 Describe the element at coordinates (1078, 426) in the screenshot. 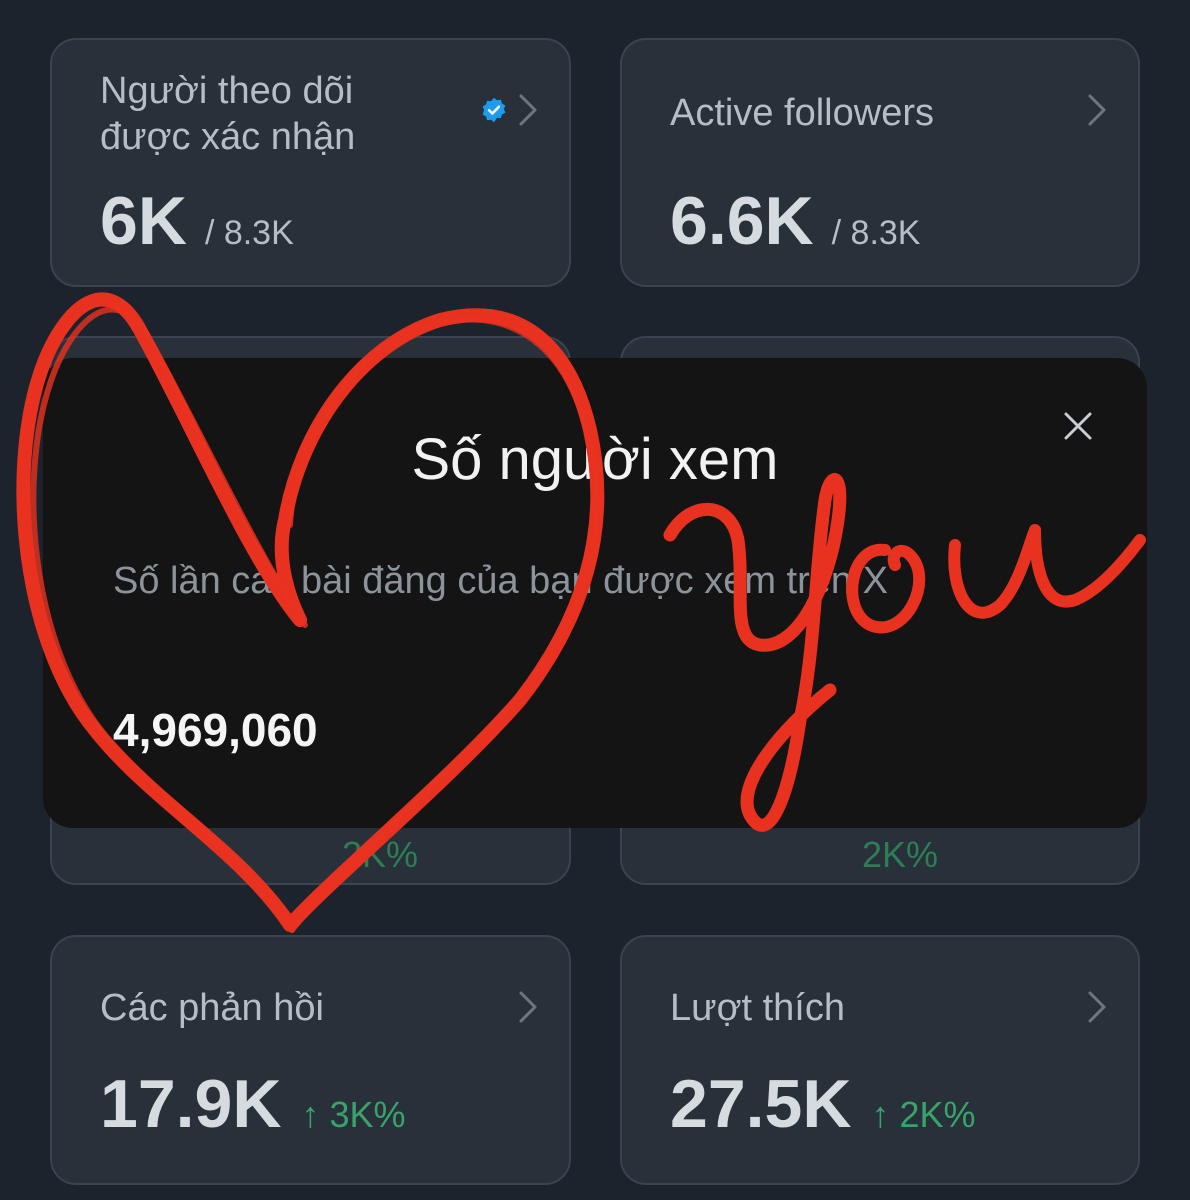

I see `close-icon` at that location.